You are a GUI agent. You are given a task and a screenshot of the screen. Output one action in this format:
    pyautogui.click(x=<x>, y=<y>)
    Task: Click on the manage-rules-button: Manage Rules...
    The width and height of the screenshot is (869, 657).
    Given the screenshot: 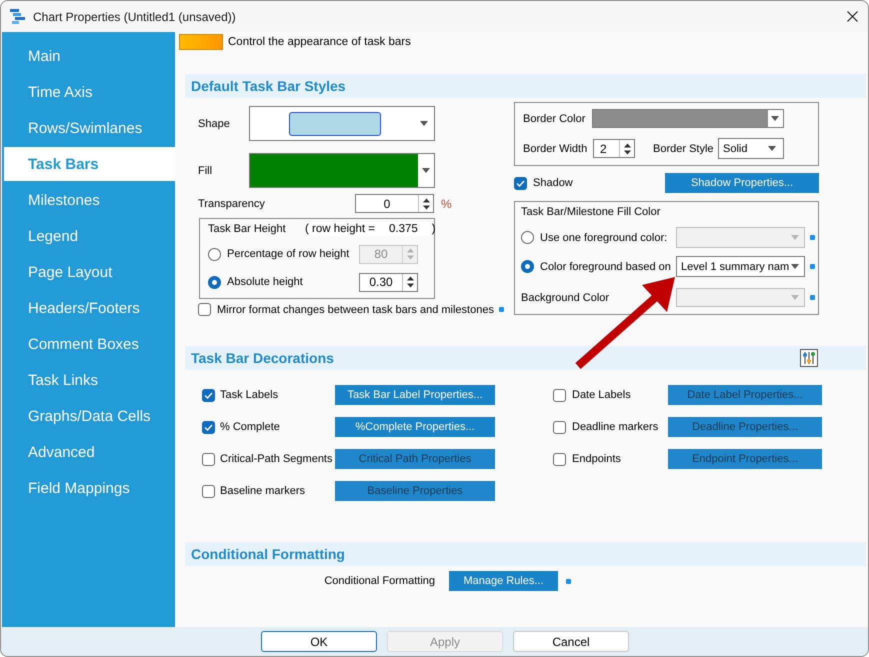 What is the action you would take?
    pyautogui.click(x=503, y=581)
    